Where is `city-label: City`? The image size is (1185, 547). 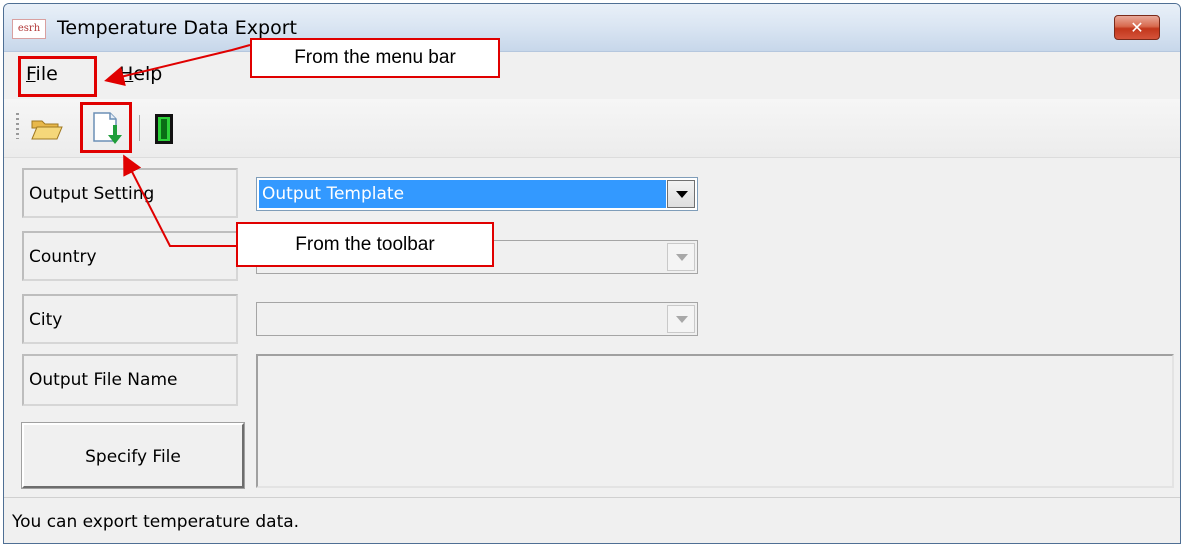
city-label: City is located at coordinates (46, 320).